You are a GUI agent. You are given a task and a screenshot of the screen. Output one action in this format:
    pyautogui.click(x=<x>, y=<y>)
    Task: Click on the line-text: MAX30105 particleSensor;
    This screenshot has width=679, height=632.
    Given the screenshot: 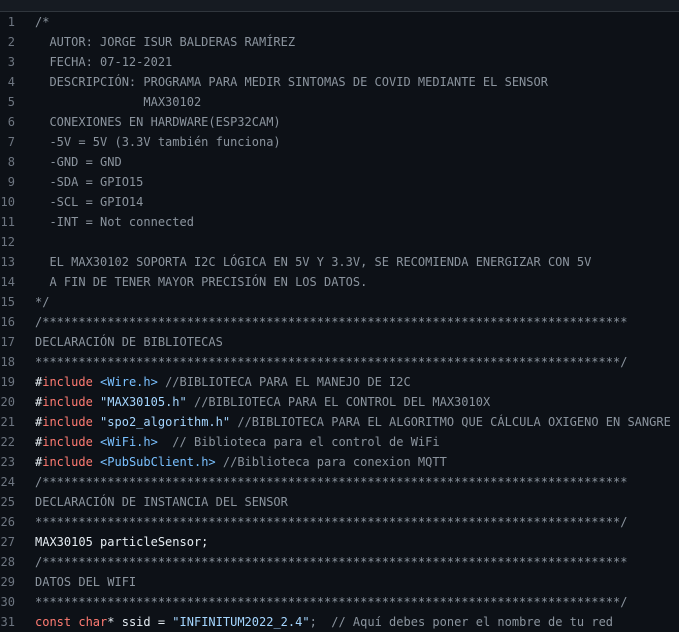 What is the action you would take?
    pyautogui.click(x=121, y=542)
    